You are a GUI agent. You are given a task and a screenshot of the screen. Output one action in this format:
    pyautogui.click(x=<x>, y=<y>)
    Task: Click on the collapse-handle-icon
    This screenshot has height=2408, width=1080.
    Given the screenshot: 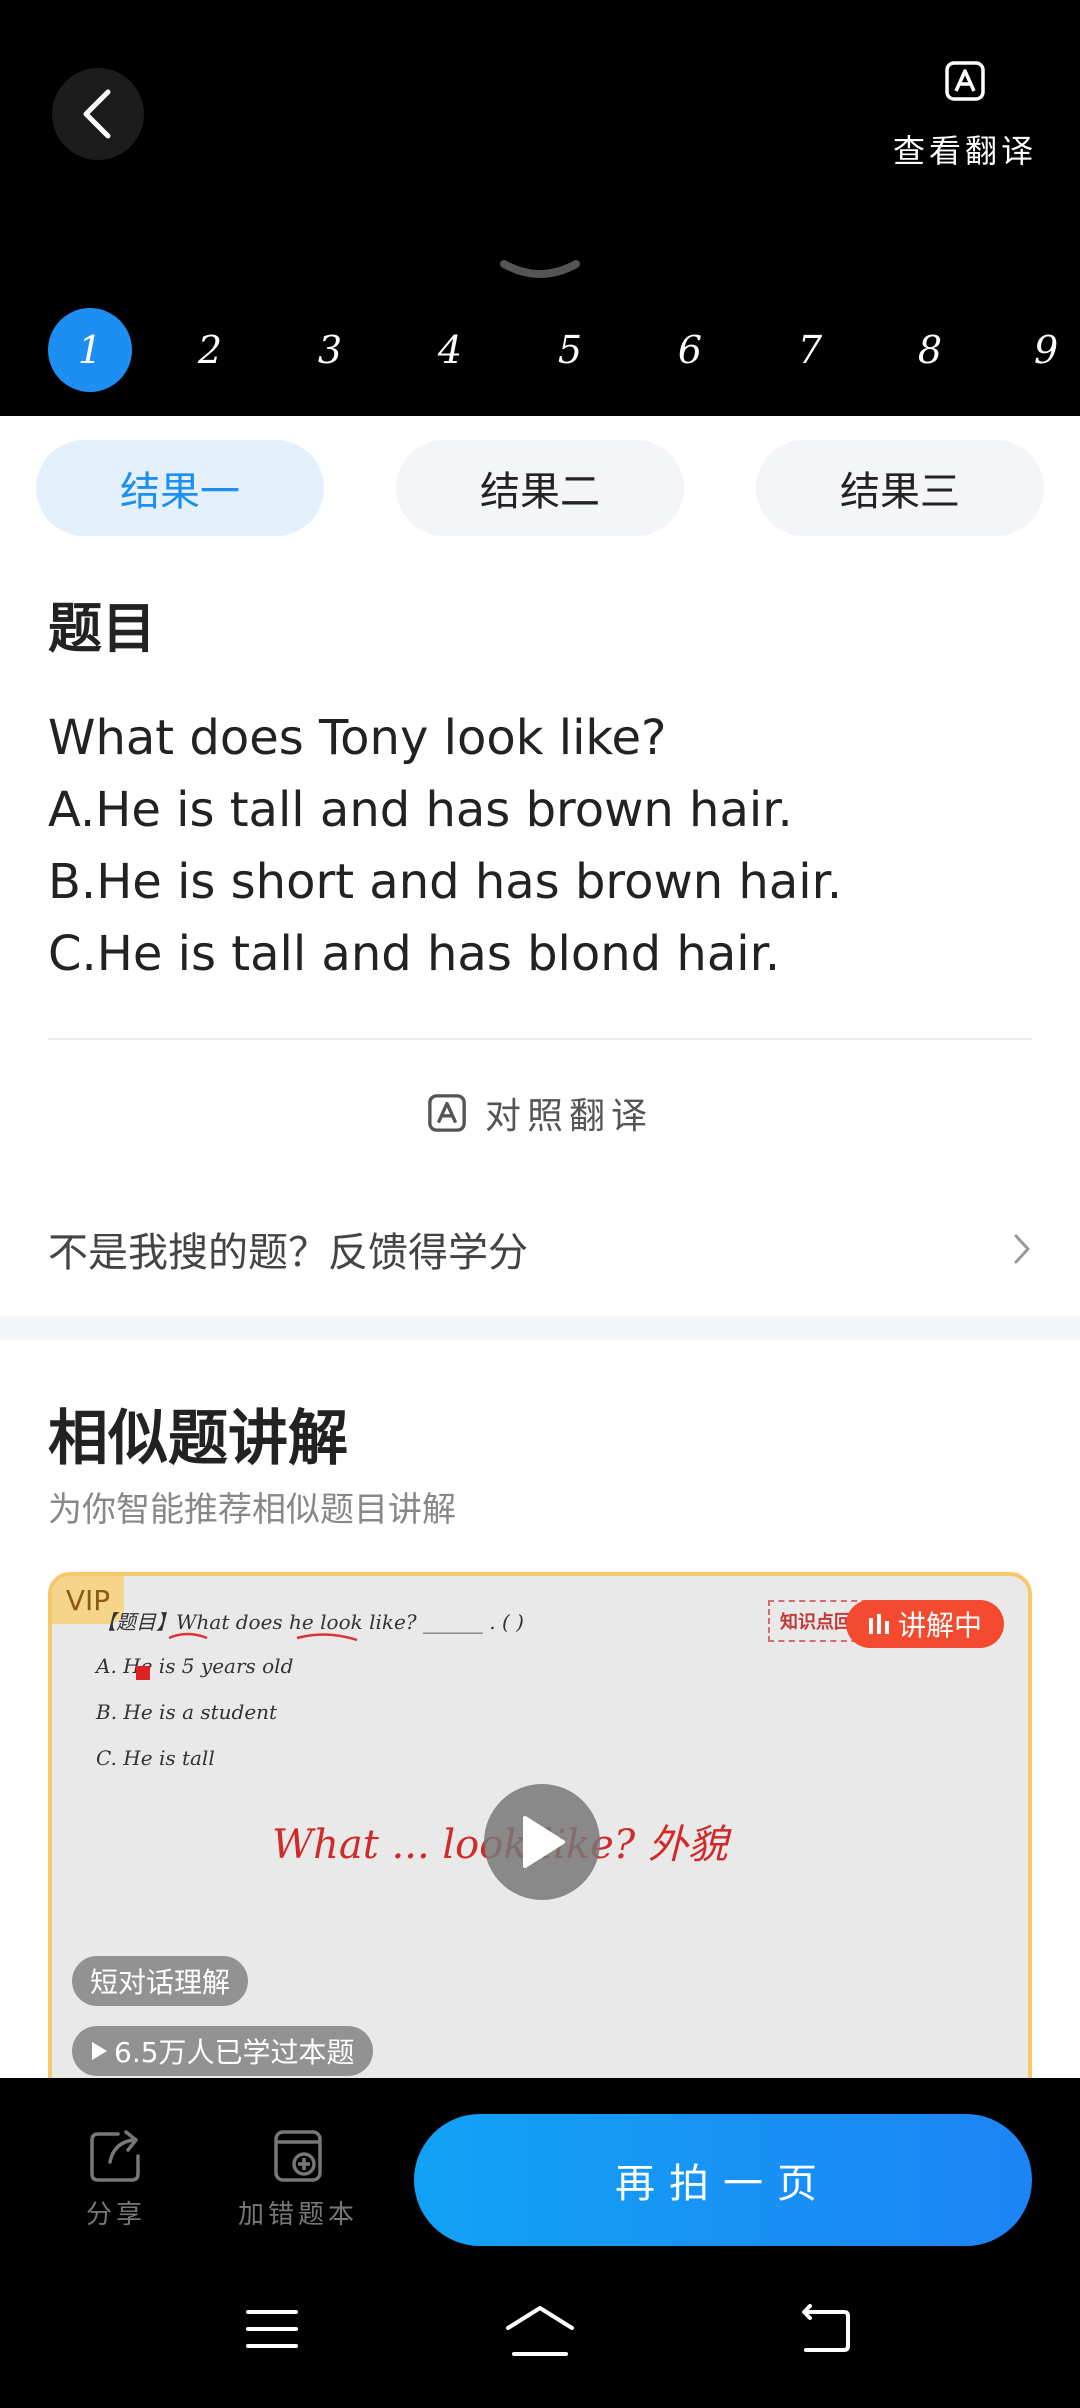 What is the action you would take?
    pyautogui.click(x=540, y=271)
    